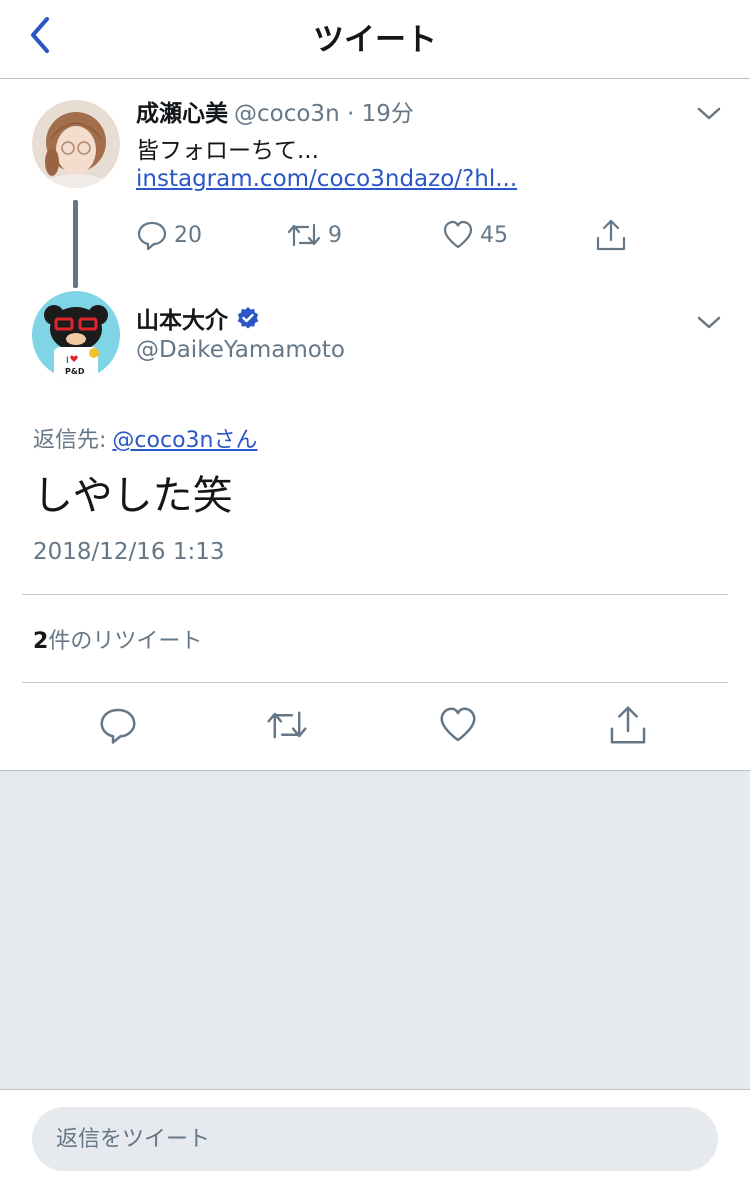 This screenshot has height=1181, width=750. What do you see at coordinates (324, 114) in the screenshot?
I see `handle-time: @coco3n · 19分` at bounding box center [324, 114].